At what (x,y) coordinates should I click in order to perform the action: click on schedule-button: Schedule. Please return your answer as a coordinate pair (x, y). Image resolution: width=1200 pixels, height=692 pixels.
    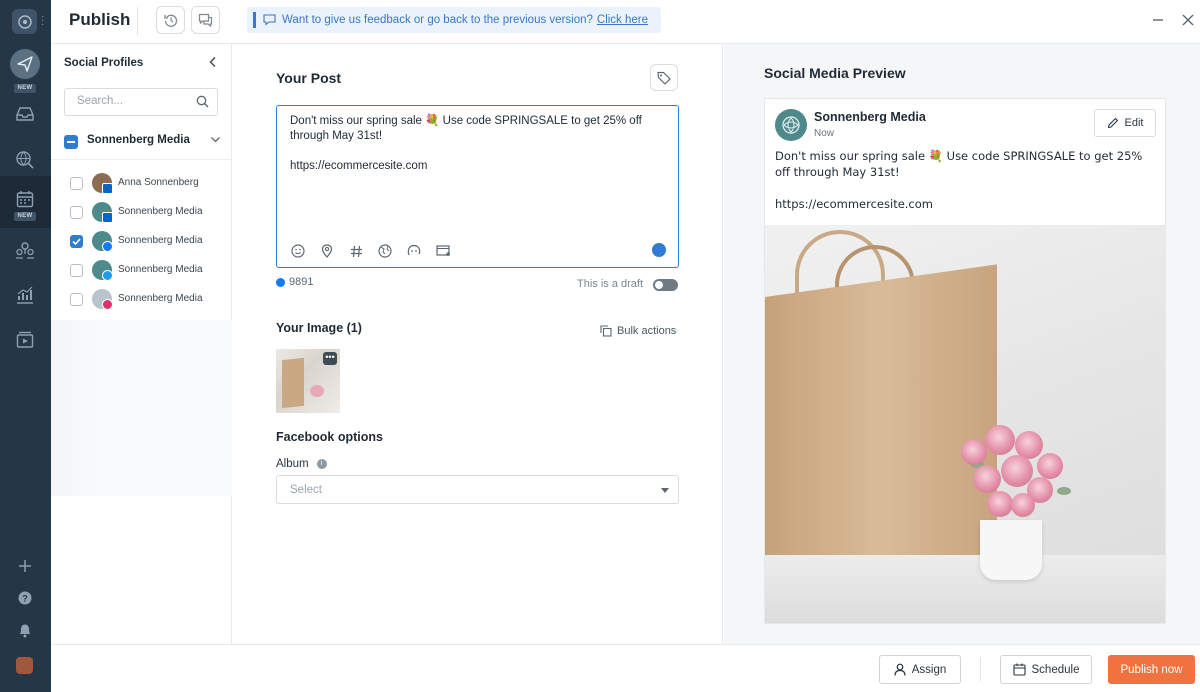
    Looking at the image, I should click on (1046, 669).